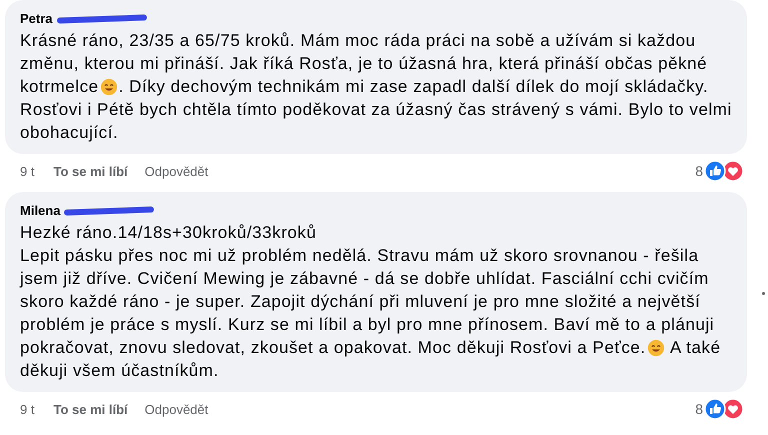 Image resolution: width=768 pixels, height=435 pixels. What do you see at coordinates (763, 293) in the screenshot?
I see `more-icon` at bounding box center [763, 293].